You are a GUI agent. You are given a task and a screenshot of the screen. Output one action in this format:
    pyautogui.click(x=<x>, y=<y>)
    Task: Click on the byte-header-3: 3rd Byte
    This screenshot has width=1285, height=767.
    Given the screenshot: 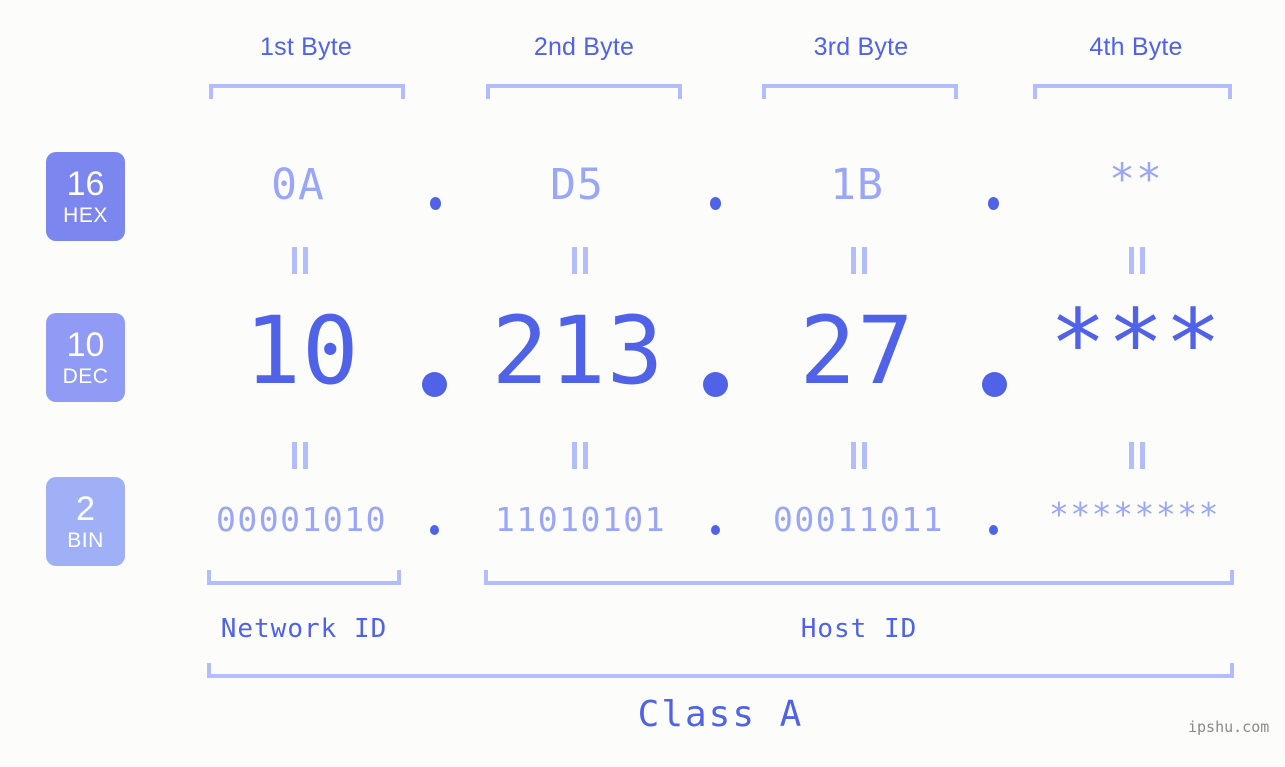 What is the action you would take?
    pyautogui.click(x=861, y=47)
    